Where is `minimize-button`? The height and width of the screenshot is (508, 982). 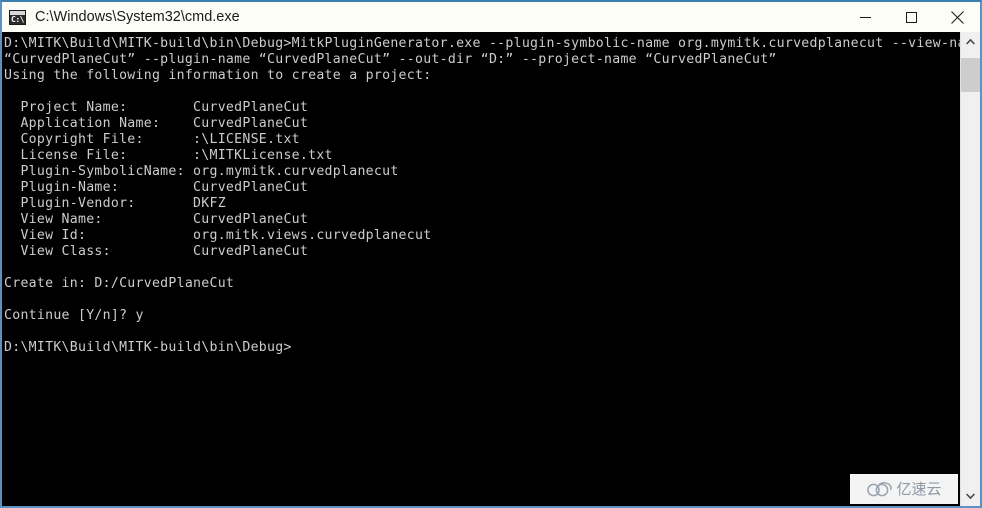 minimize-button is located at coordinates (865, 17).